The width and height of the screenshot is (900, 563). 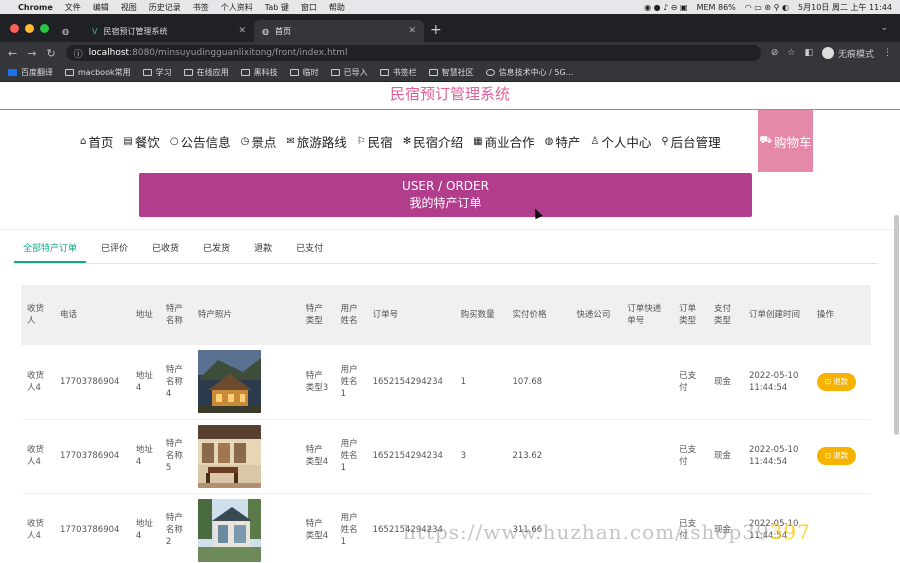 I want to click on menu-window: 窗口, so click(x=309, y=7).